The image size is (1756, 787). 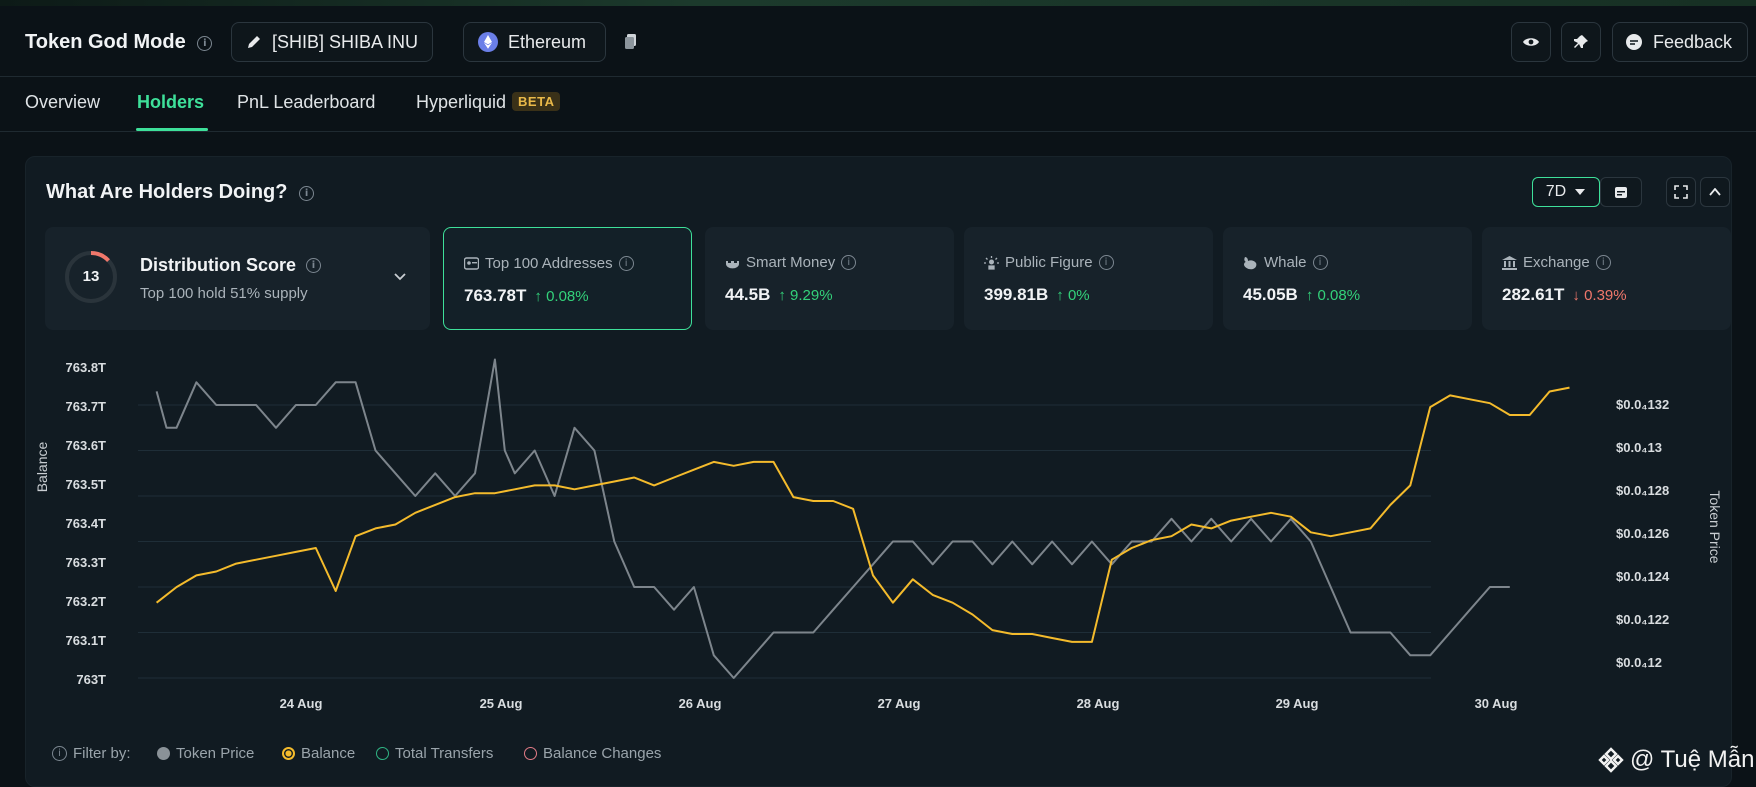 What do you see at coordinates (345, 41) in the screenshot?
I see `token-label: [SHIB] SHIBA INU` at bounding box center [345, 41].